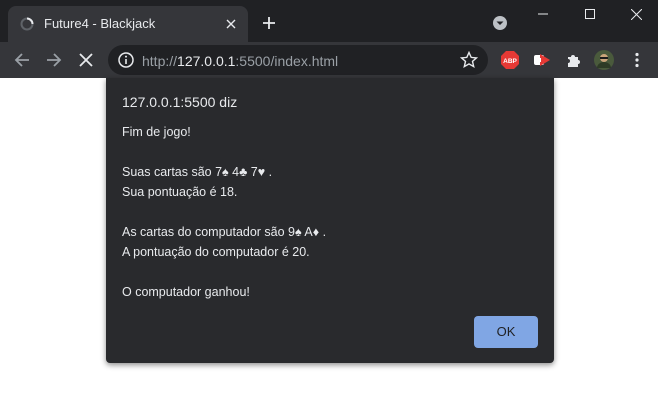  I want to click on url-path: :5500/index.html, so click(287, 61).